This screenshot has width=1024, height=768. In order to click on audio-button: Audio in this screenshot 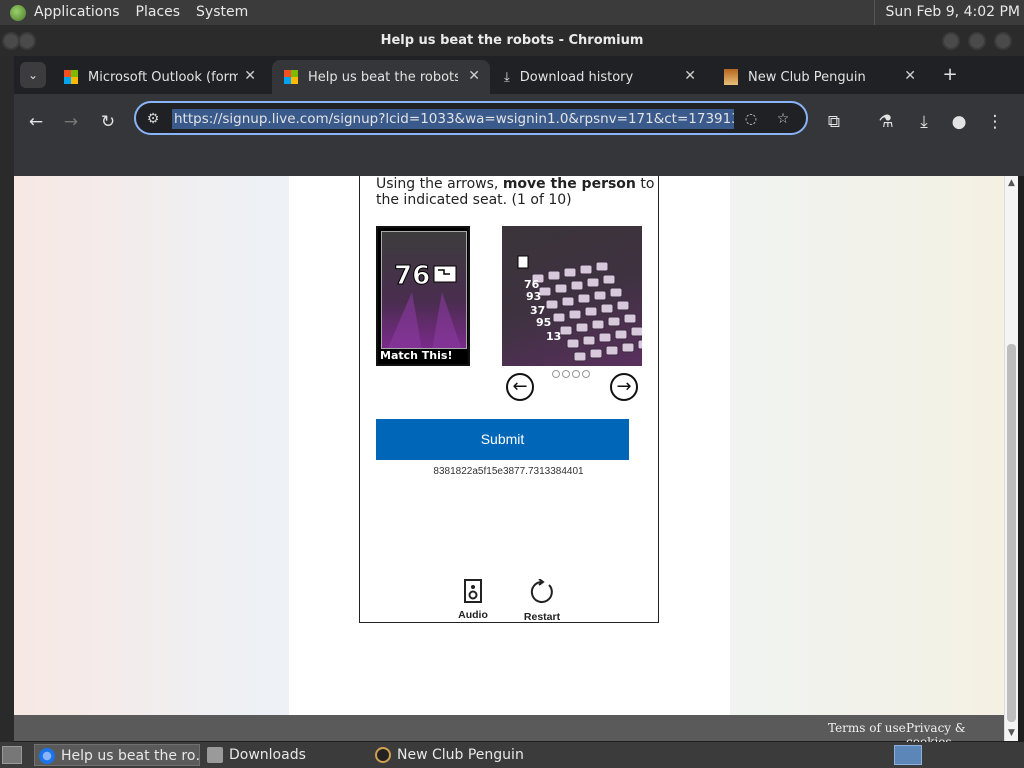, I will do `click(473, 600)`.